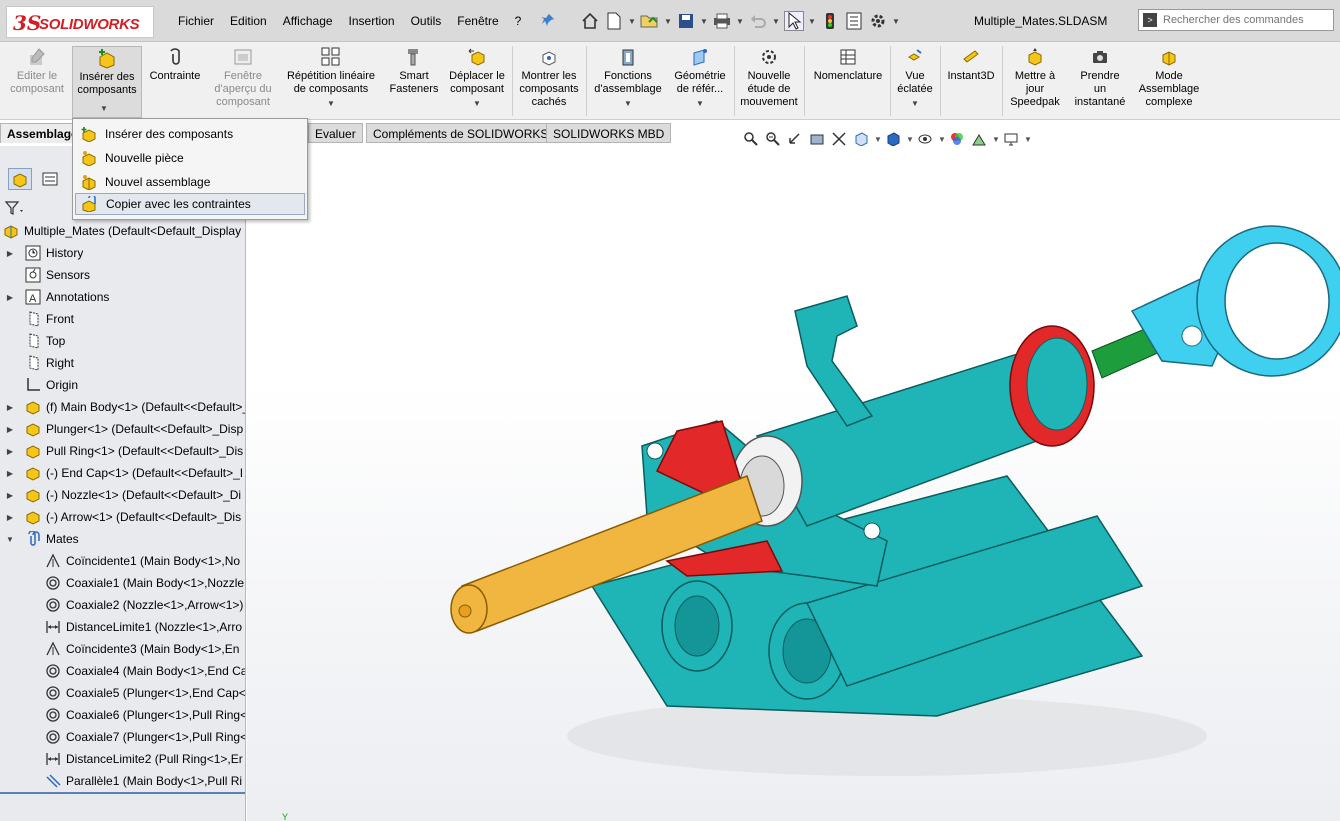  Describe the element at coordinates (122, 781) in the screenshot. I see `mate-parallel1: Parallèle1 (Main Body<1>,Pull Ri` at that location.